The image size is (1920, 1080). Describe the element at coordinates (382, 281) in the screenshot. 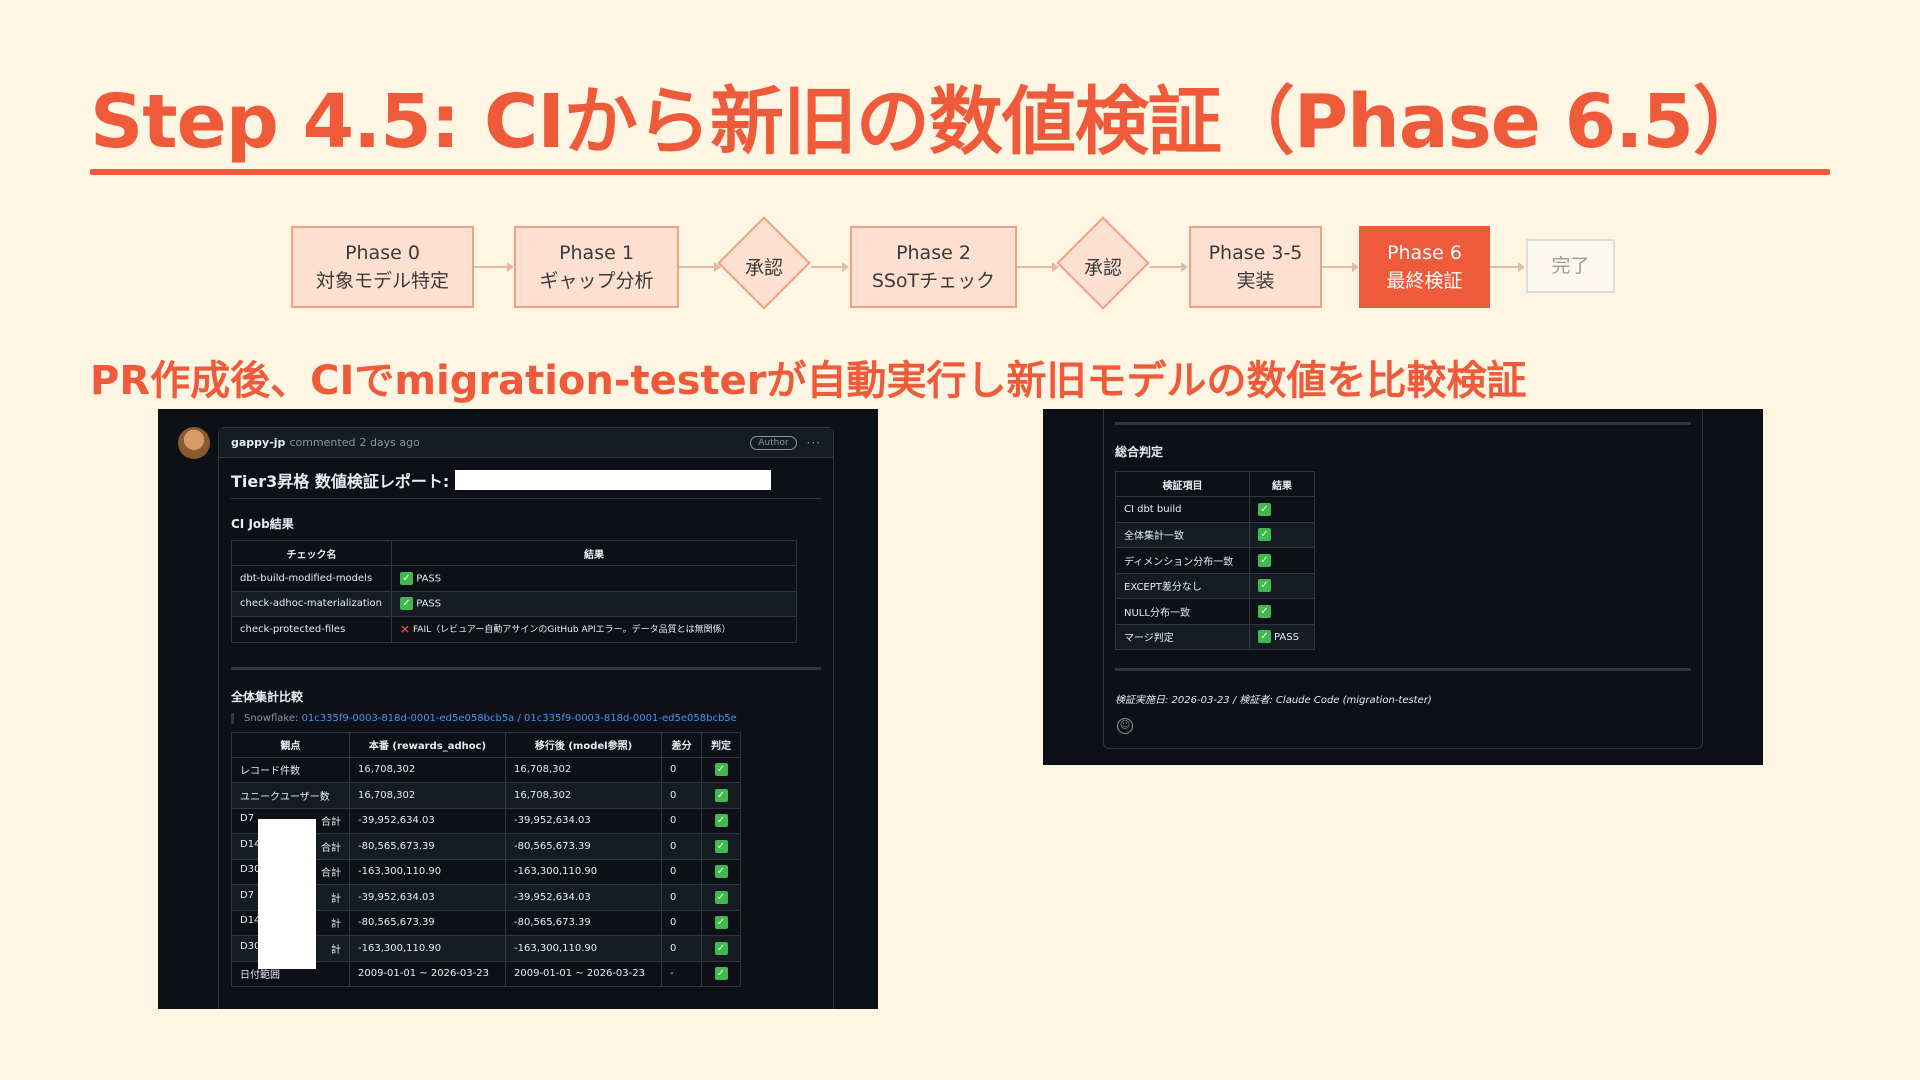

I see `flow-phase-0-sub: 対象モデル特定` at that location.